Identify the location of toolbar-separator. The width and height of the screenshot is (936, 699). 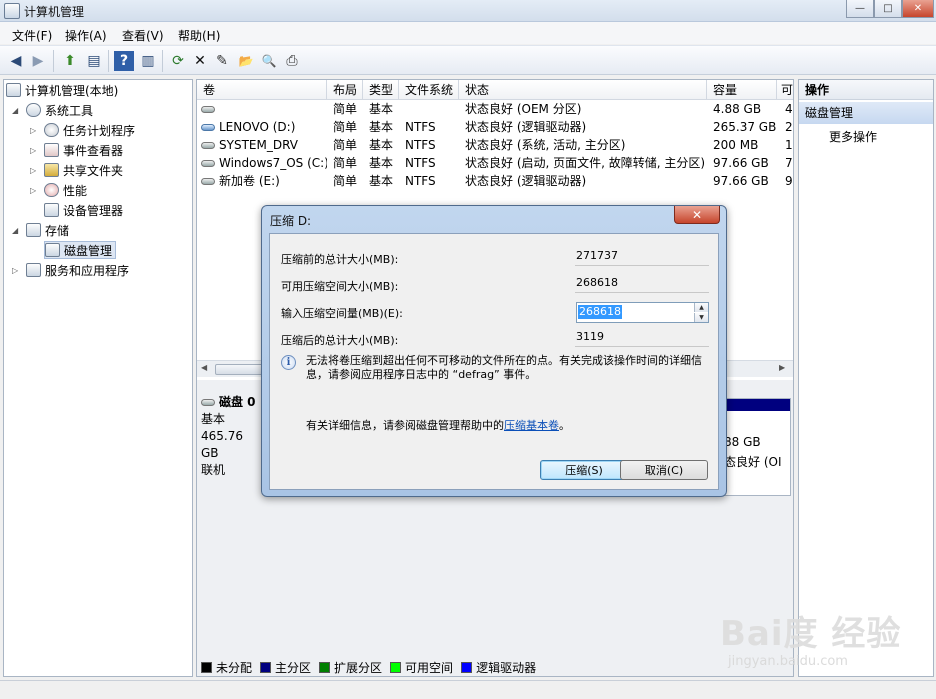
(108, 61).